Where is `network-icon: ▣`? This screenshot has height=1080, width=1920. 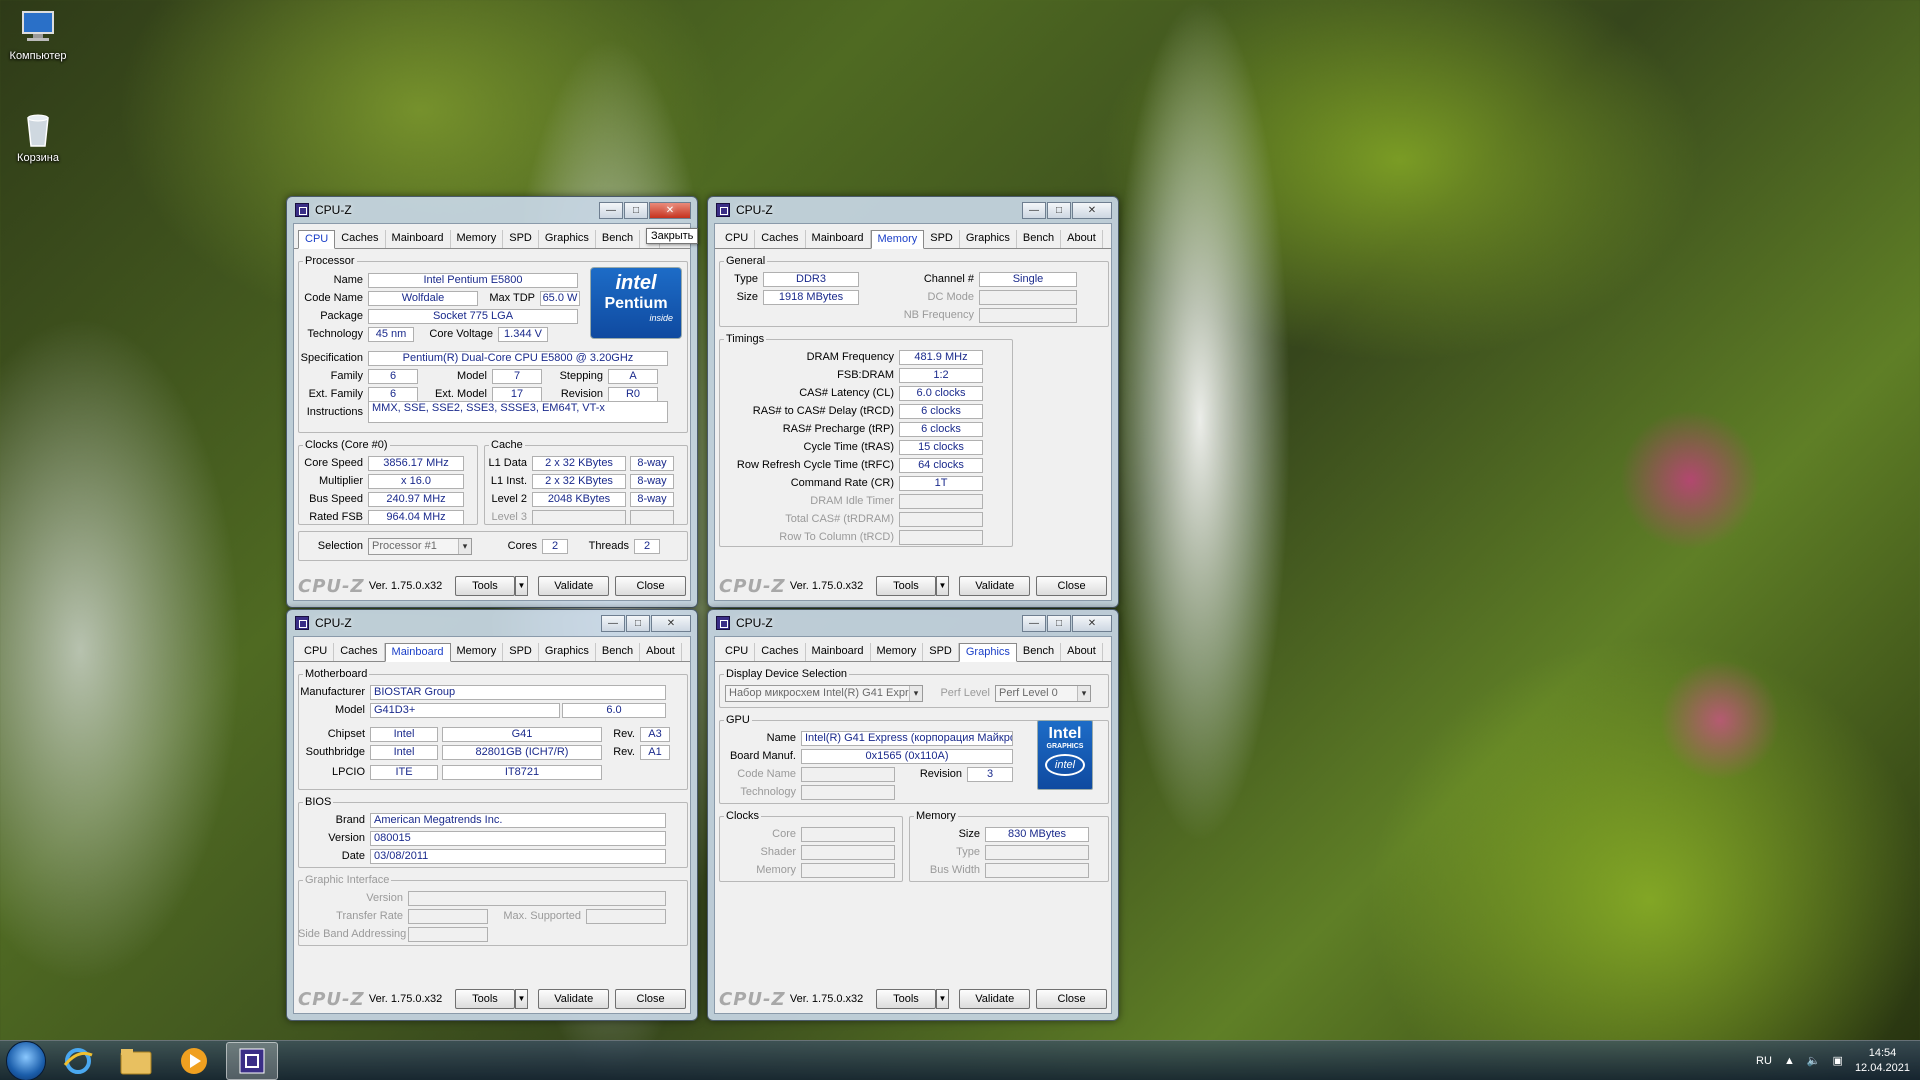 network-icon: ▣ is located at coordinates (1838, 1060).